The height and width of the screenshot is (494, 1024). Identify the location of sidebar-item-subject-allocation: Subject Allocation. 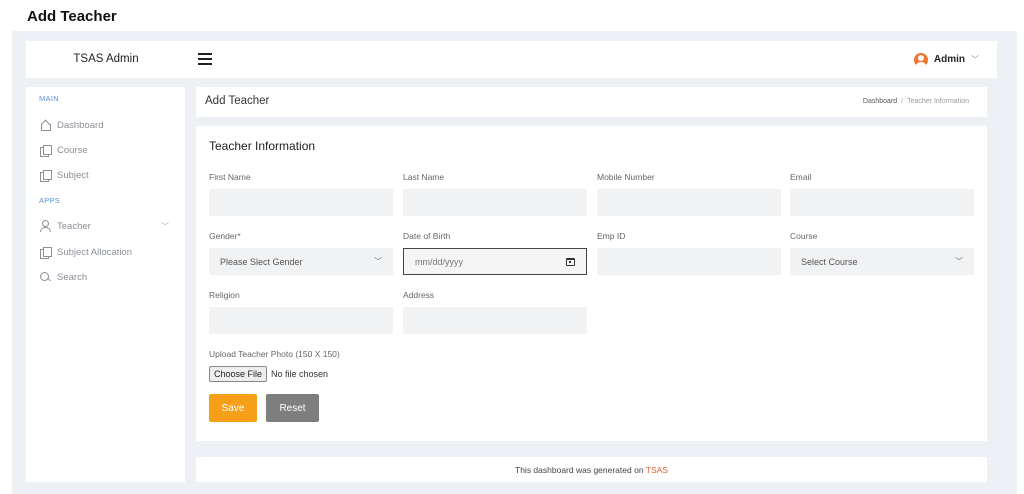
(109, 252).